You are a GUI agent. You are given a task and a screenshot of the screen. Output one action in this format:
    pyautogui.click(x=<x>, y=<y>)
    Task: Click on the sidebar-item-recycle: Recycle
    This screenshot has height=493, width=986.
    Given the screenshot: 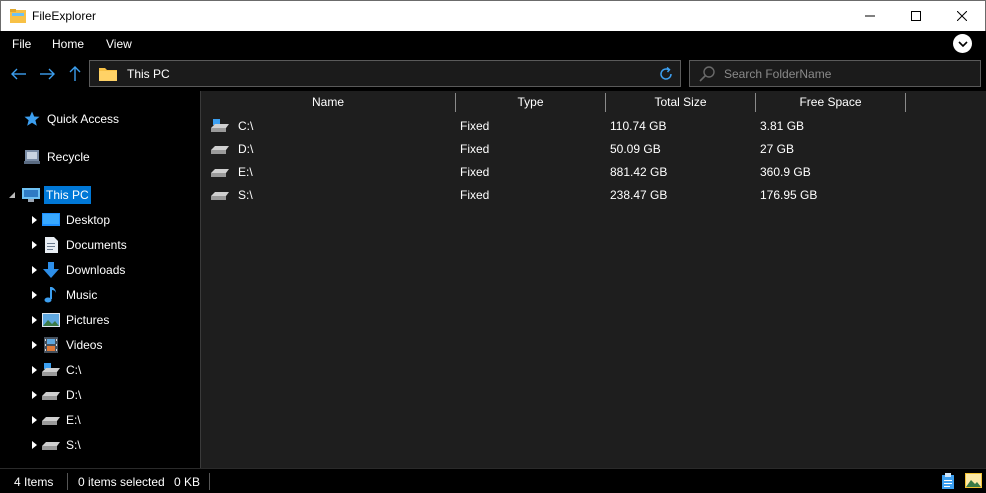 What is the action you would take?
    pyautogui.click(x=57, y=157)
    